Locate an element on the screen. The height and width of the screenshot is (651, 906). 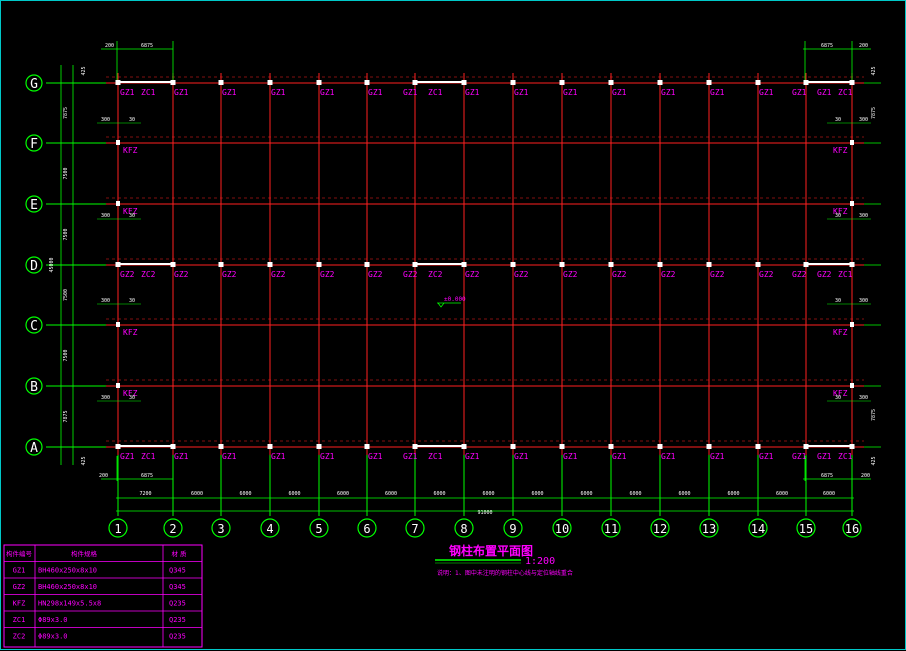
column-bubble-label: 6 is located at coordinates (366, 529).